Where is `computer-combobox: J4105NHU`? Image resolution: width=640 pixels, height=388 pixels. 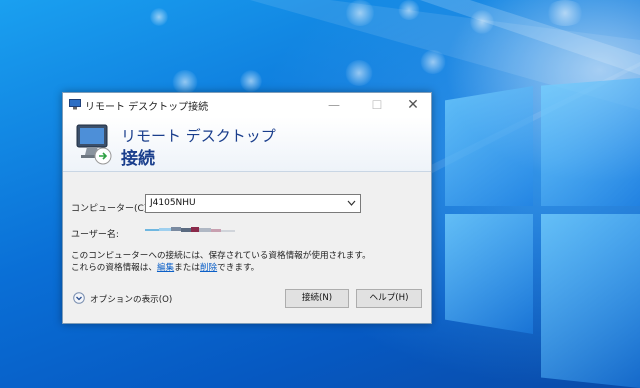 computer-combobox: J4105NHU is located at coordinates (253, 203).